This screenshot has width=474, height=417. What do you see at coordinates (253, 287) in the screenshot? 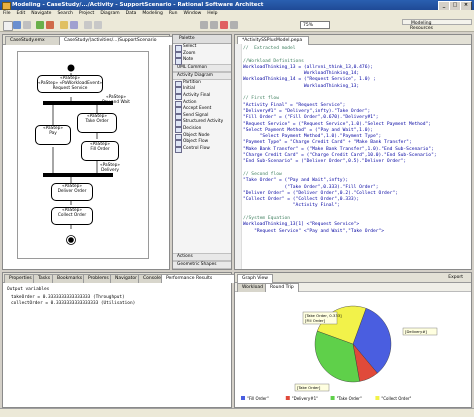
I see `tab-workload: Workload` at bounding box center [253, 287].